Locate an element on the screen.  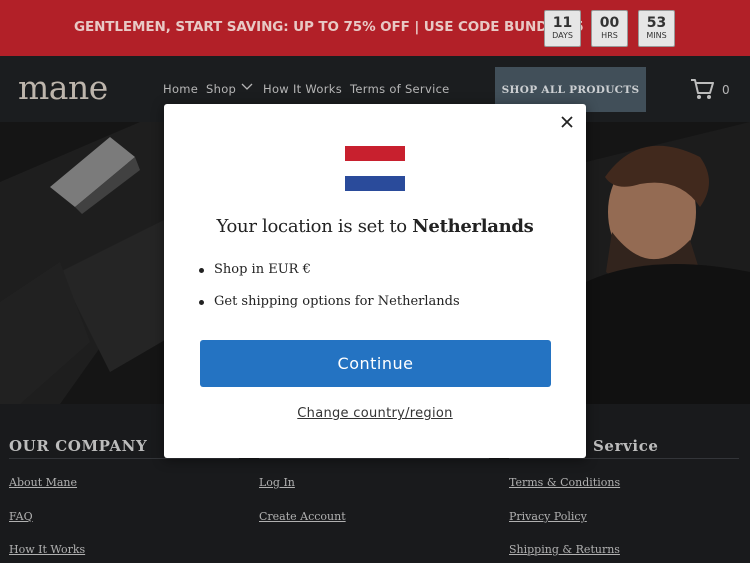
countdown-hours-unit: HRS is located at coordinates (609, 35).